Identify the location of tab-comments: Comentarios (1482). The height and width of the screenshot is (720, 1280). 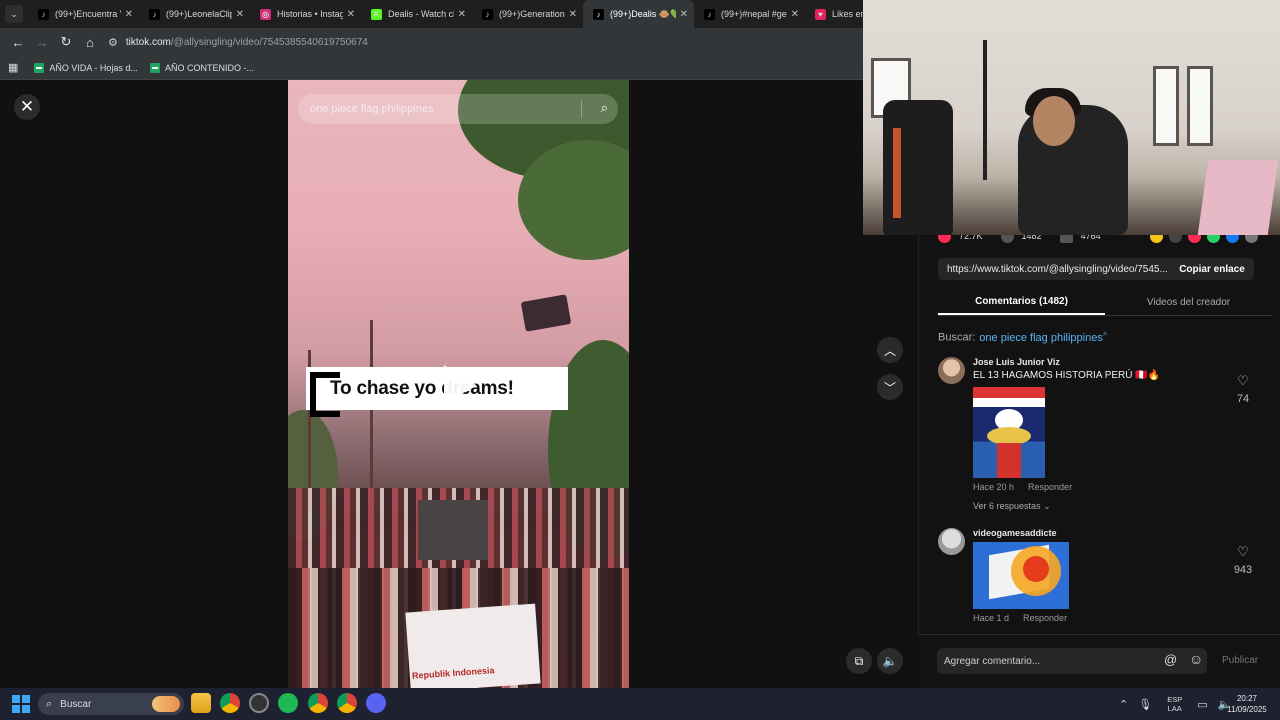
(1021, 302).